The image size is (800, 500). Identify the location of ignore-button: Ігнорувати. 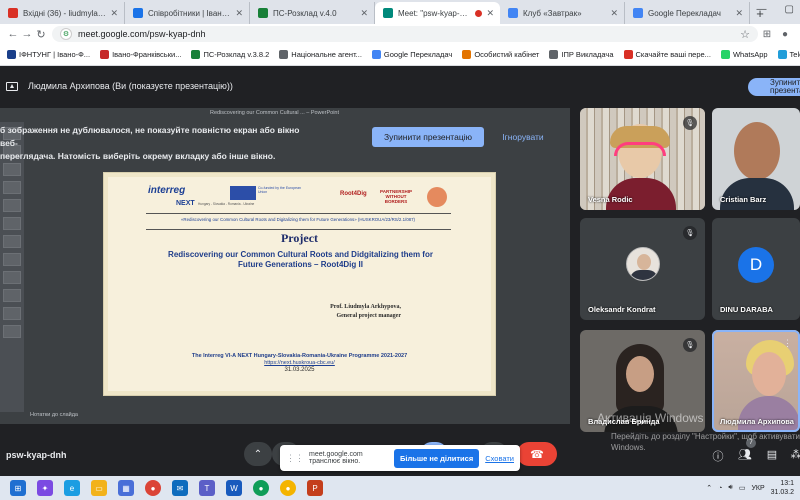
(523, 137).